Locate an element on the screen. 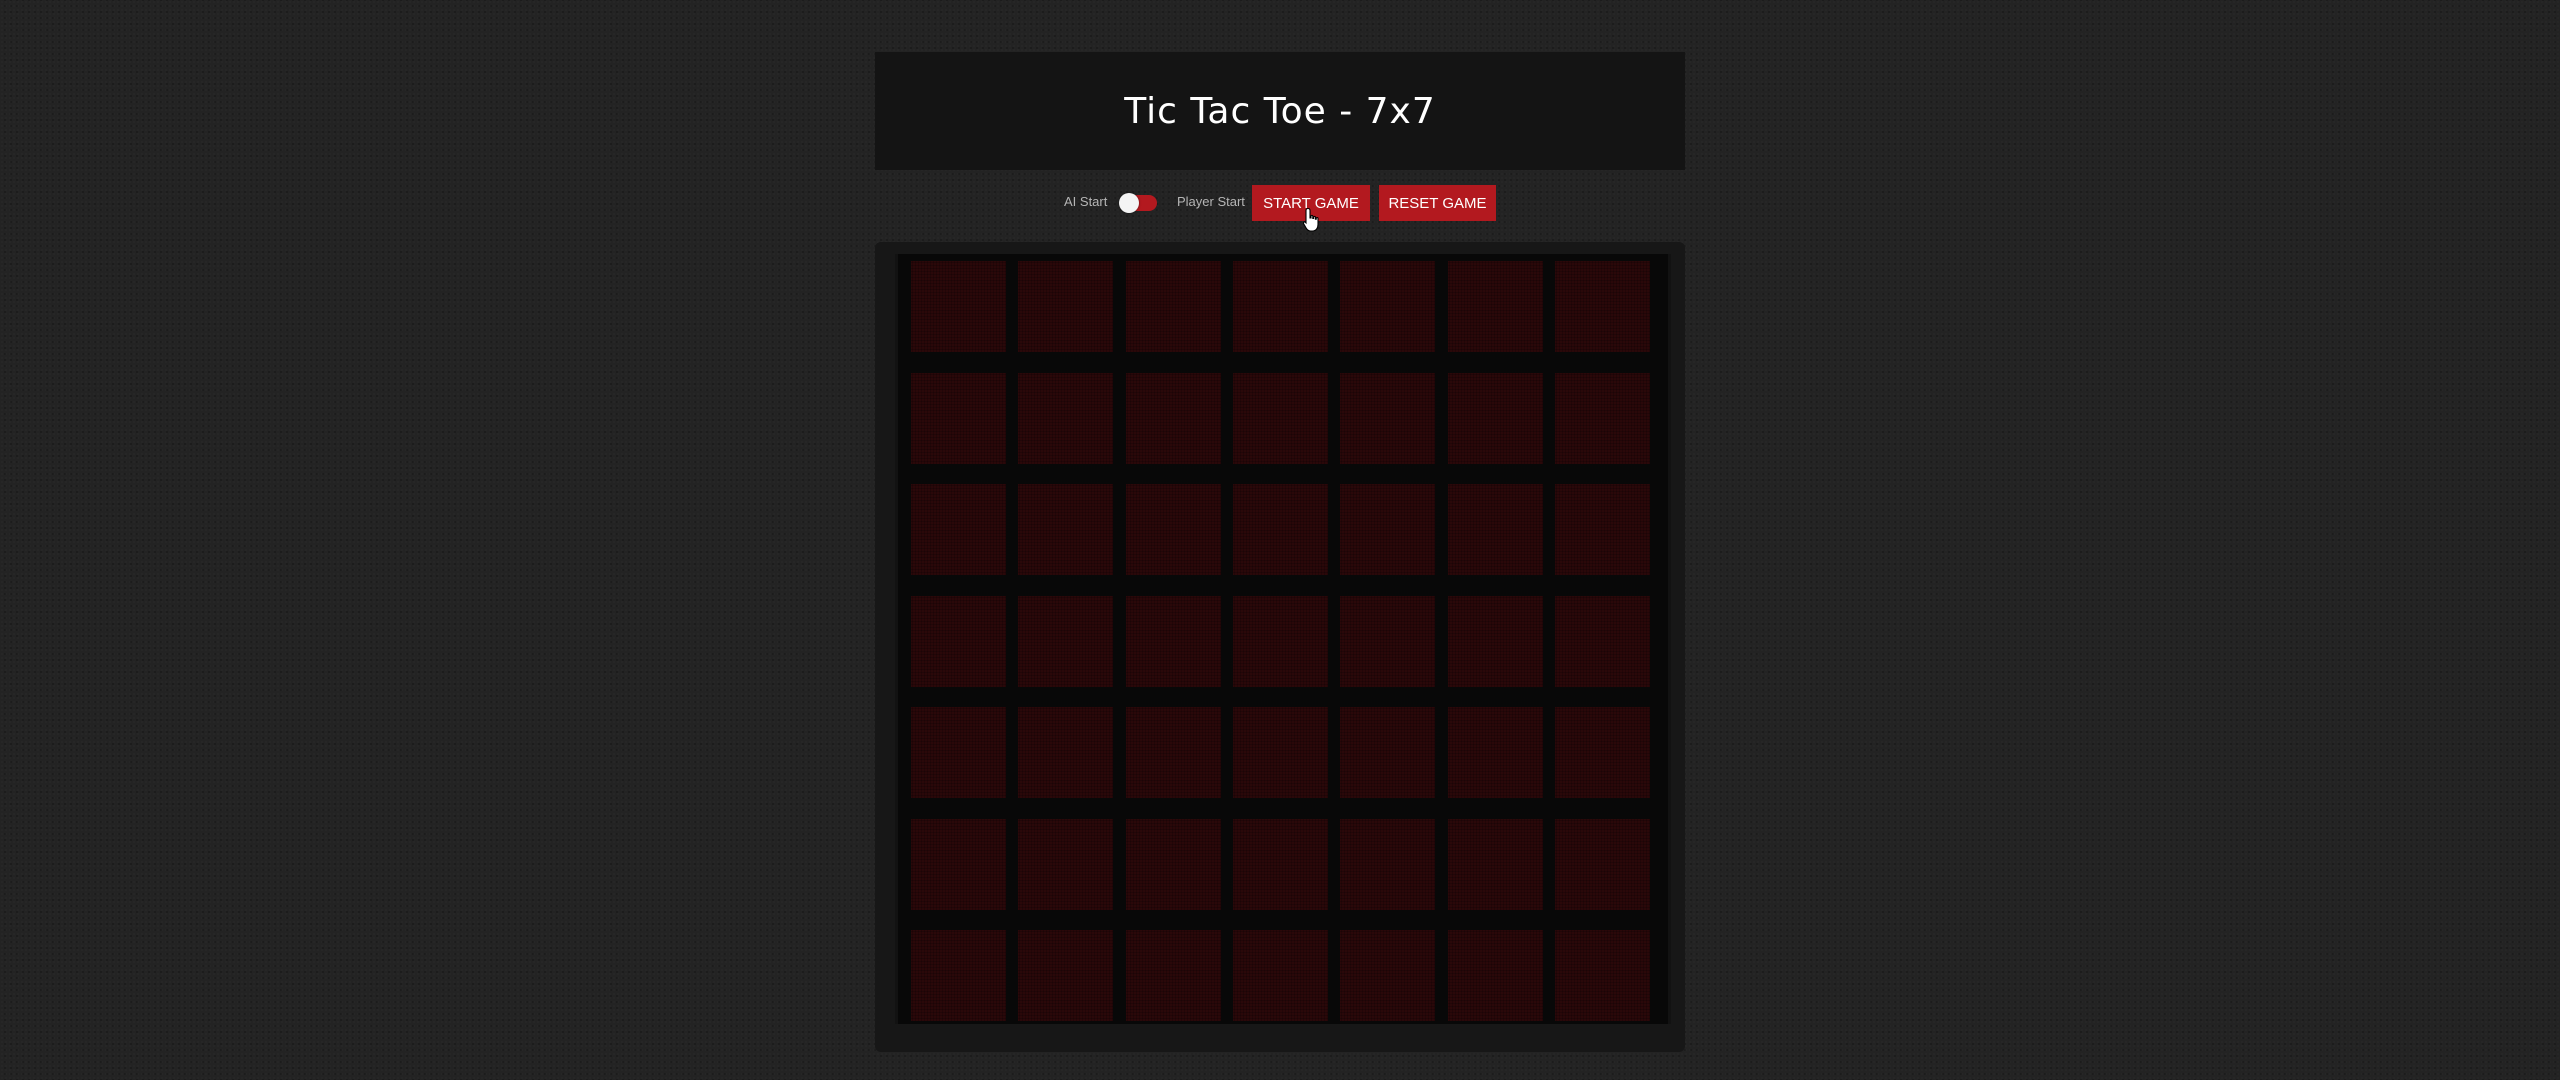 The width and height of the screenshot is (2560, 1080). title-bar: Tic Tac Toe - 7x7 is located at coordinates (1280, 111).